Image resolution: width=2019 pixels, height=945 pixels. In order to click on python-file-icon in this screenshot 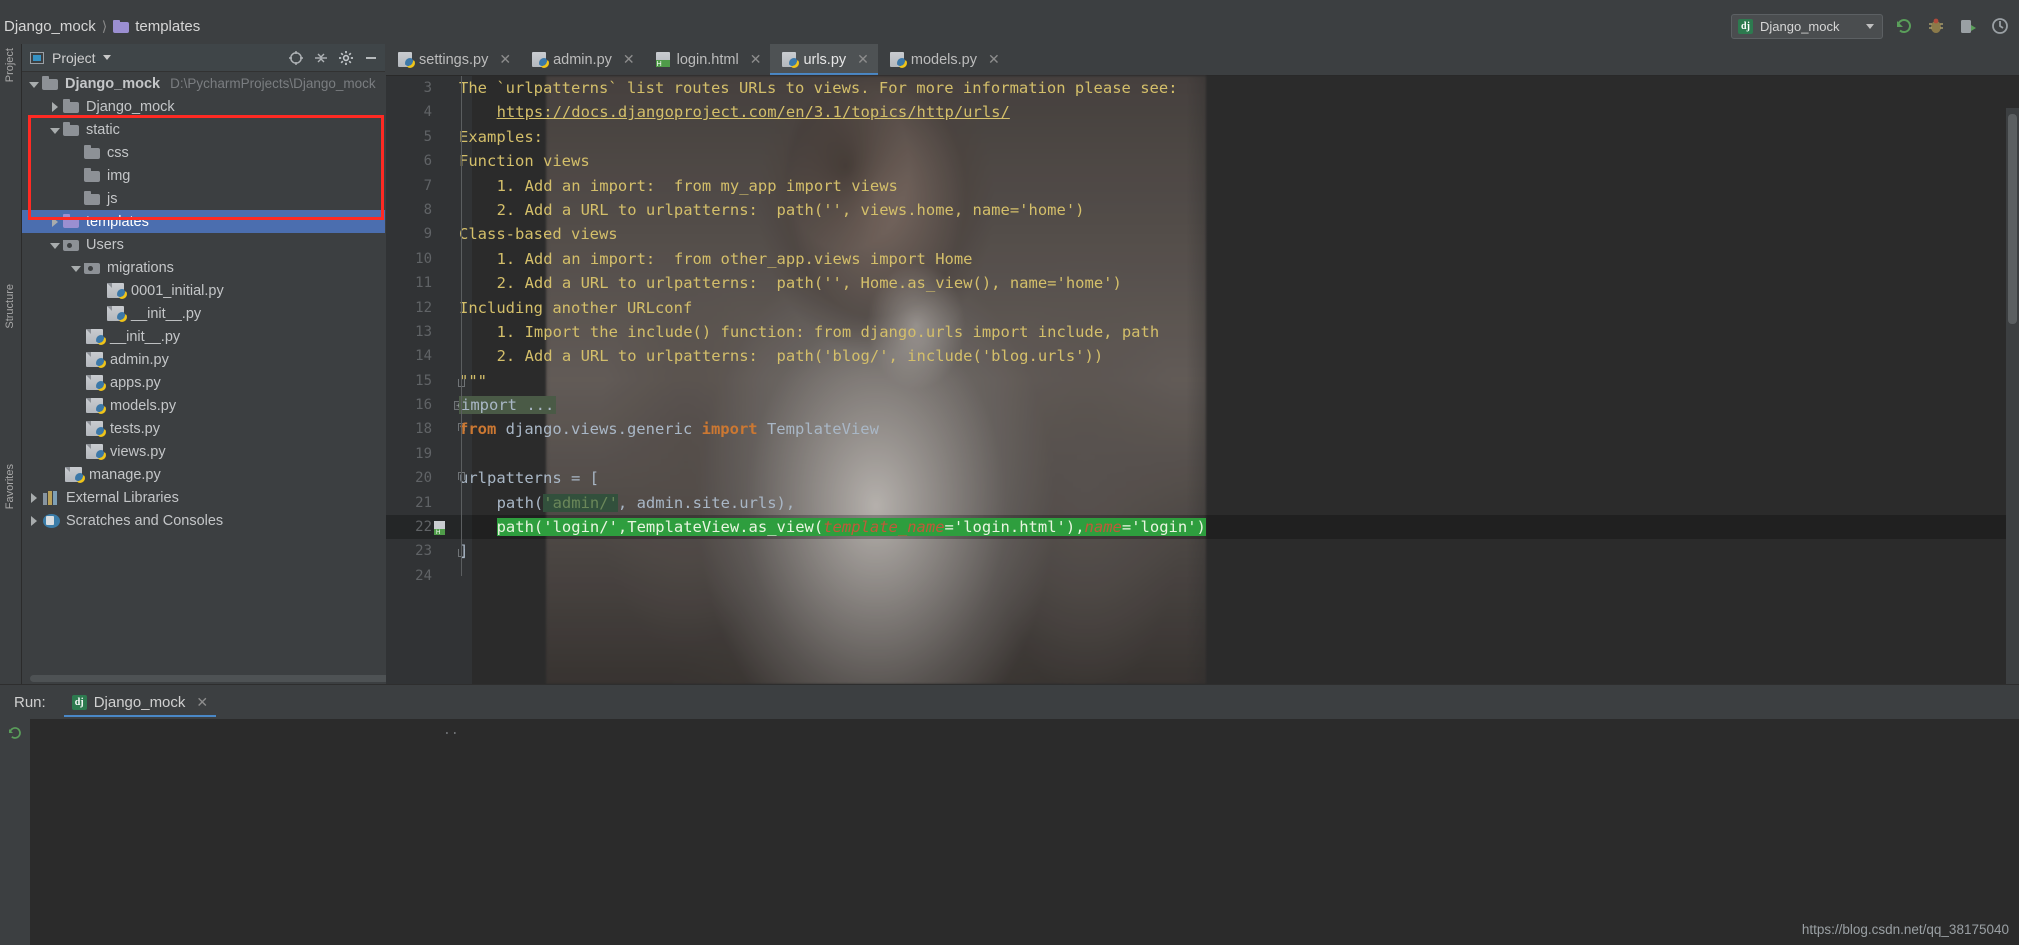, I will do `click(96, 360)`.